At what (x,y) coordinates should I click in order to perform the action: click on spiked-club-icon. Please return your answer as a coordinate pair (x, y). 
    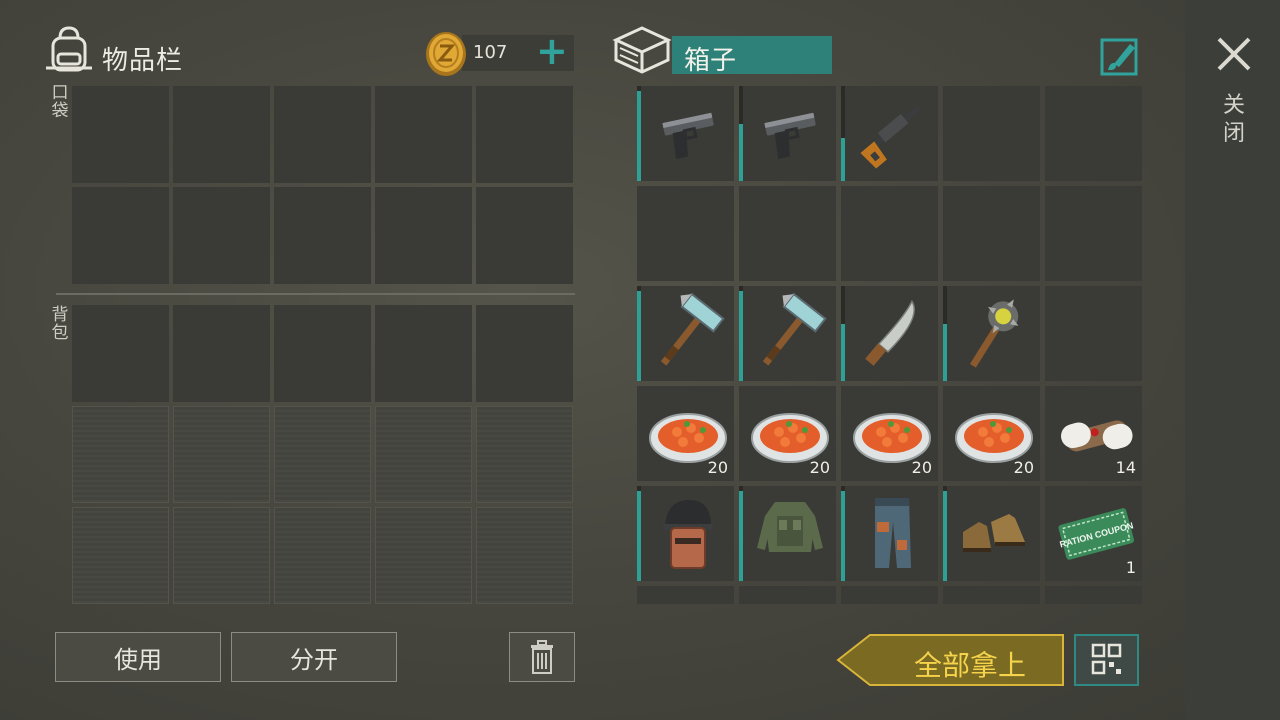
    Looking at the image, I should click on (994, 333).